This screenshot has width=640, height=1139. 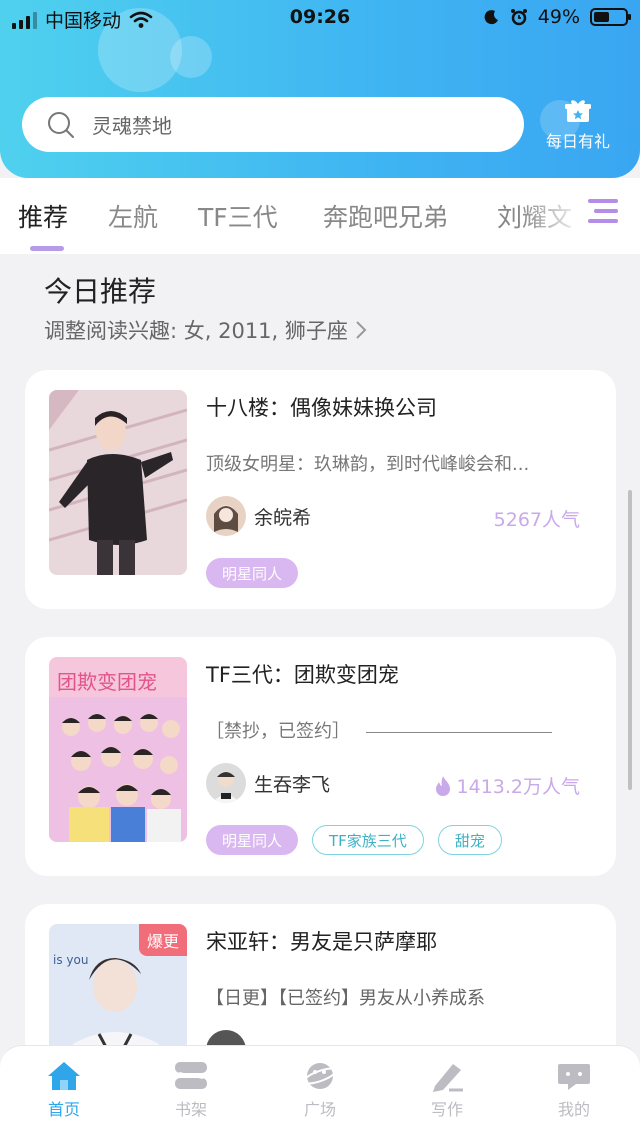 What do you see at coordinates (107, 682) in the screenshot?
I see `cover-title-text: 团欺变团宠` at bounding box center [107, 682].